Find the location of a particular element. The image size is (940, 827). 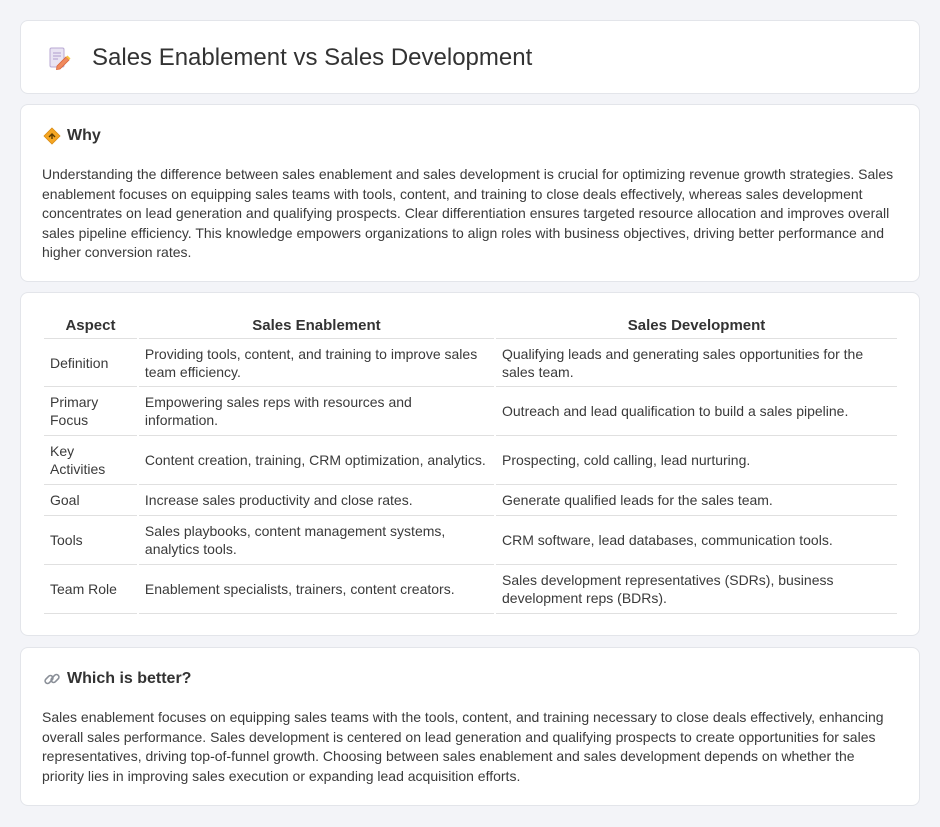

why-heading: Why is located at coordinates (84, 135).